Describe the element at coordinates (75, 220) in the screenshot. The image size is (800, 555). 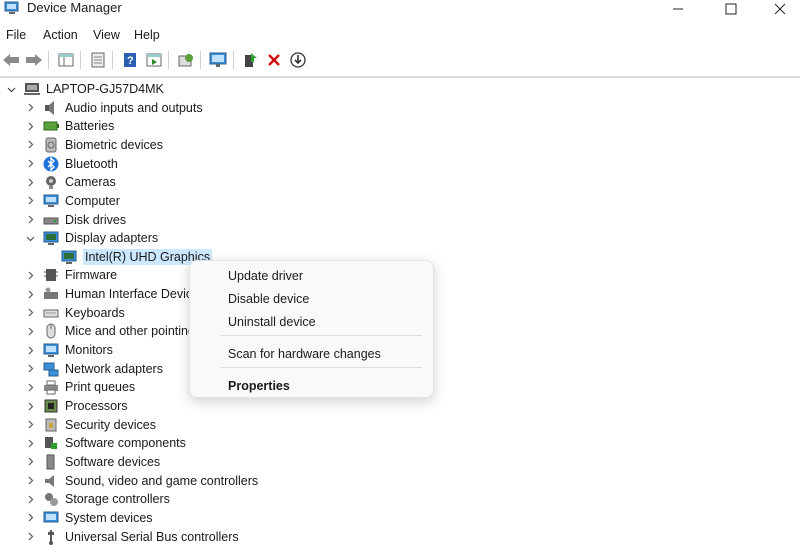
I see `tree-category-row: Disk drives` at that location.